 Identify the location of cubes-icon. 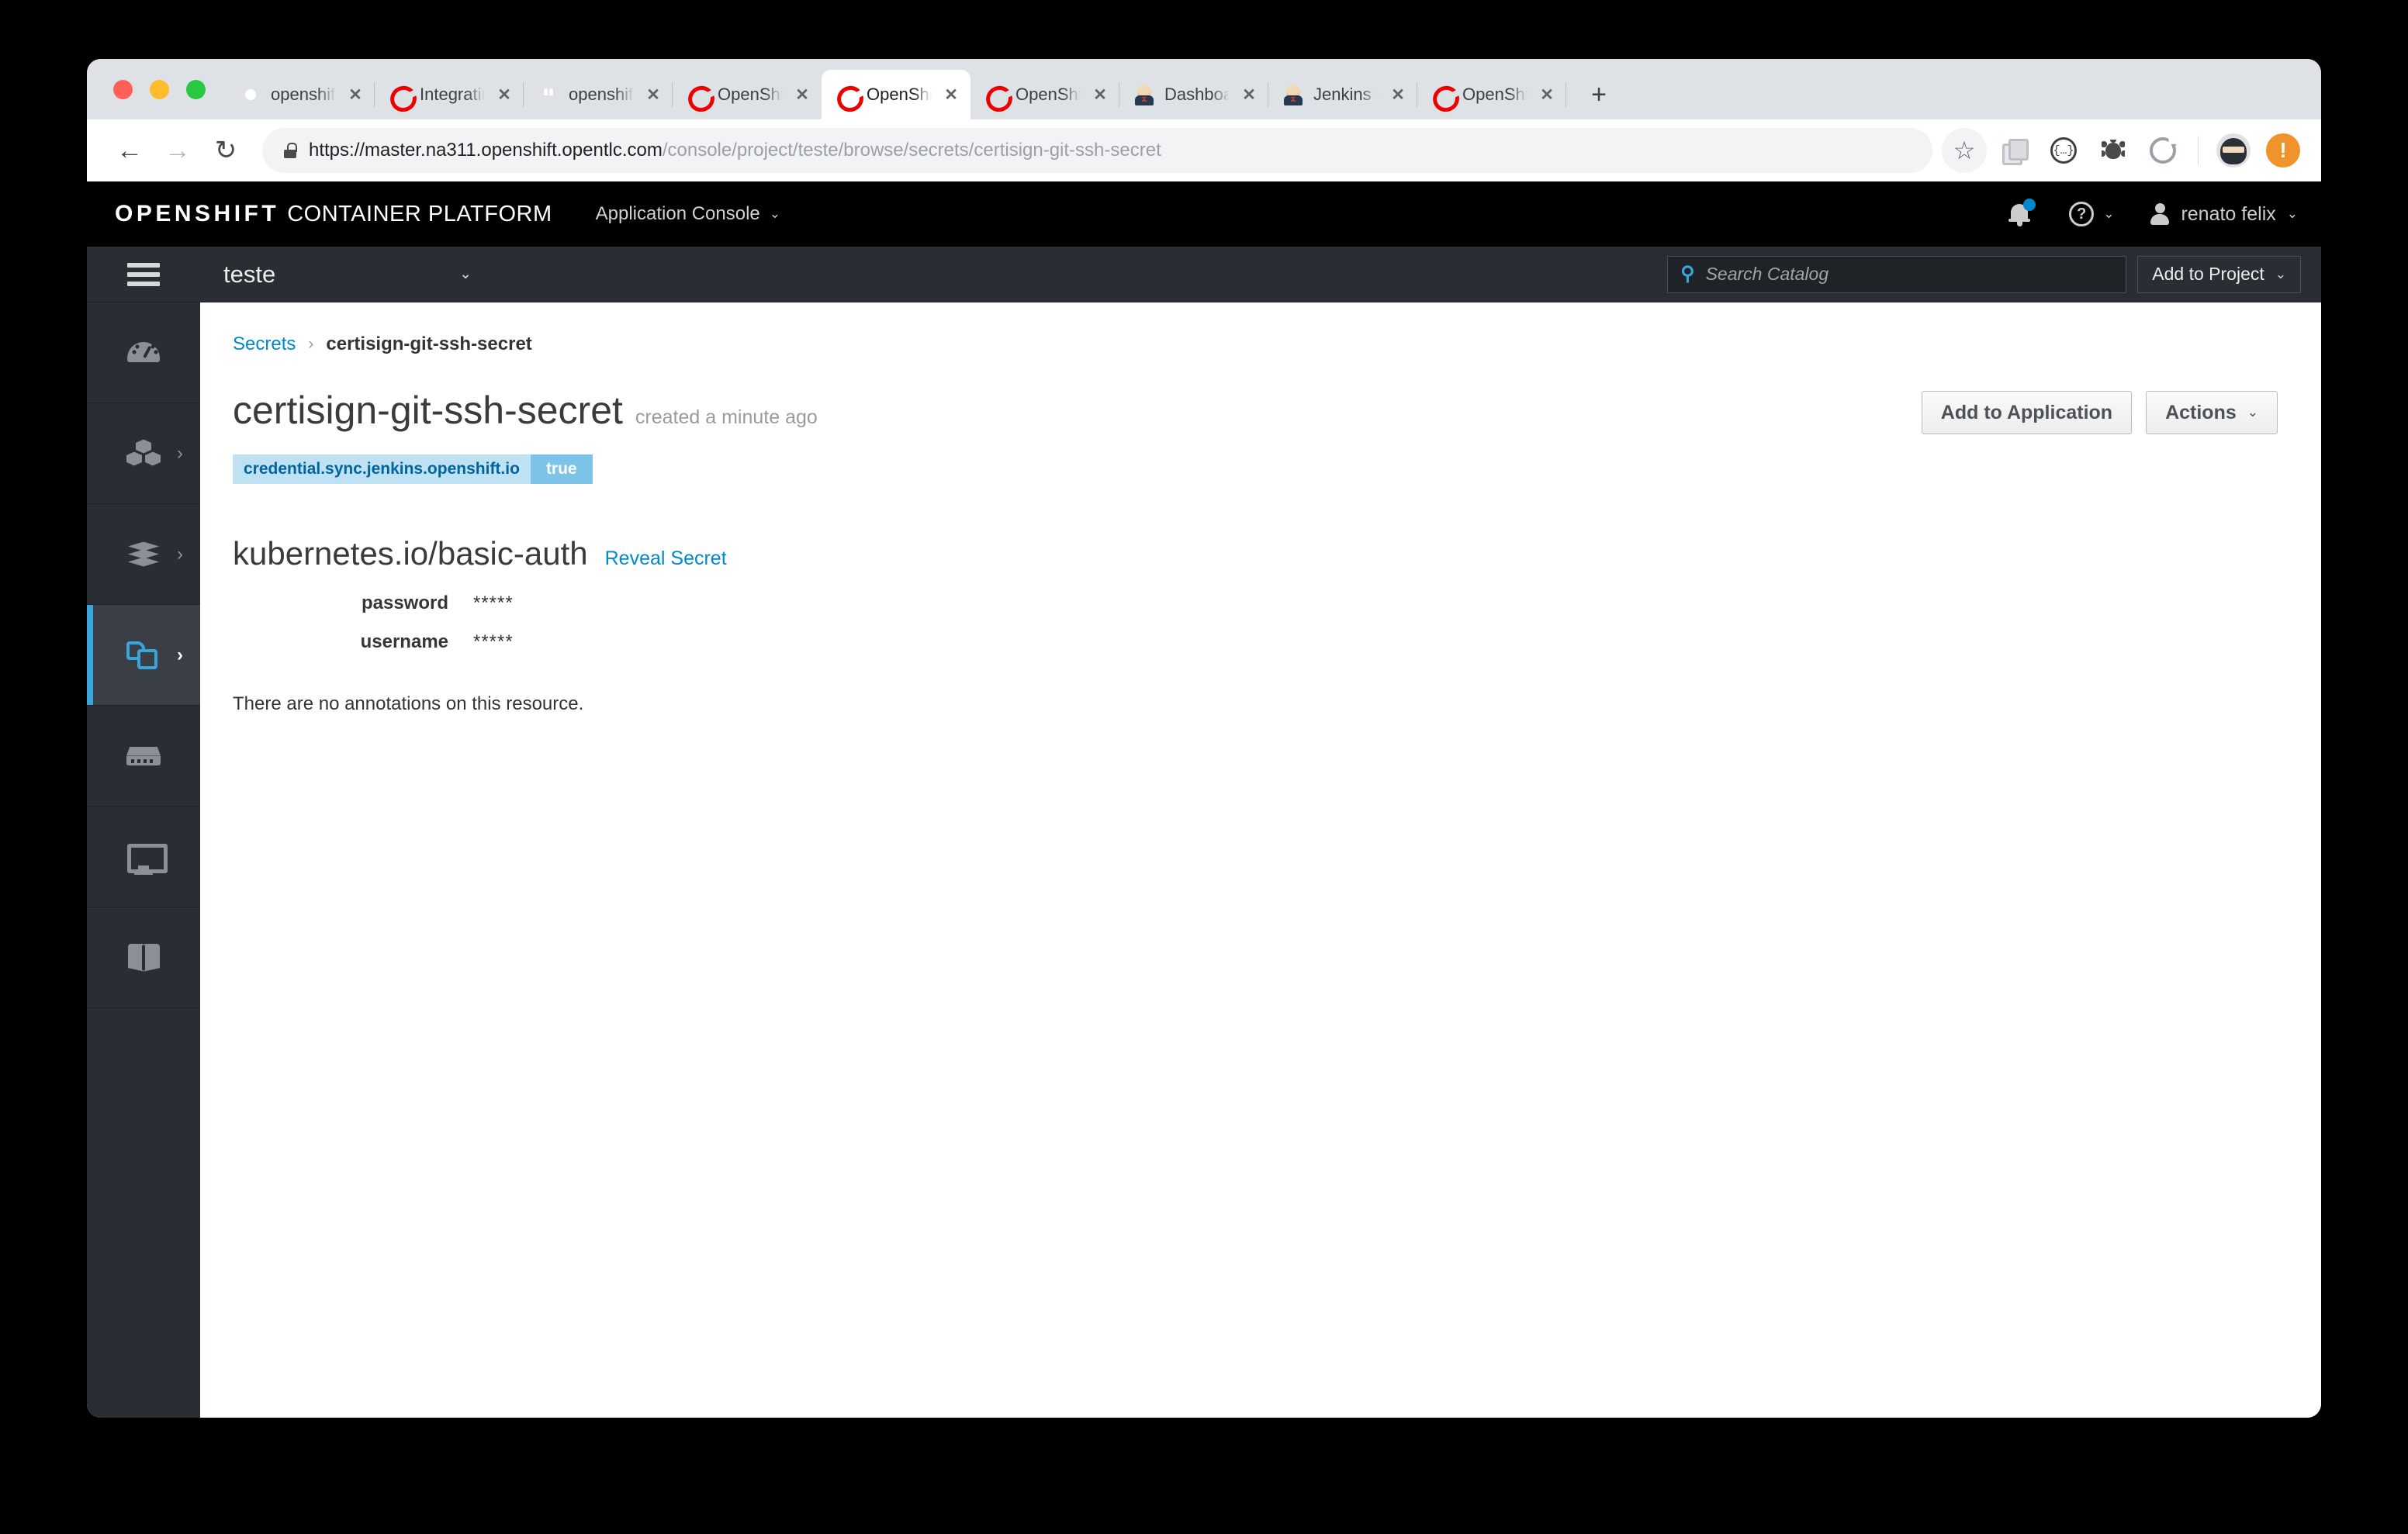
(143, 454).